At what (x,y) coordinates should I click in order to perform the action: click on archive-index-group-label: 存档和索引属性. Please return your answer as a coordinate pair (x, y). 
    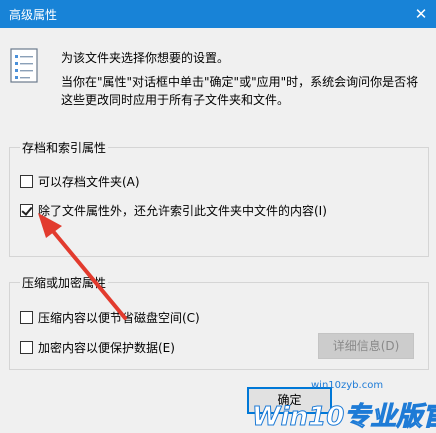
    Looking at the image, I should click on (64, 147).